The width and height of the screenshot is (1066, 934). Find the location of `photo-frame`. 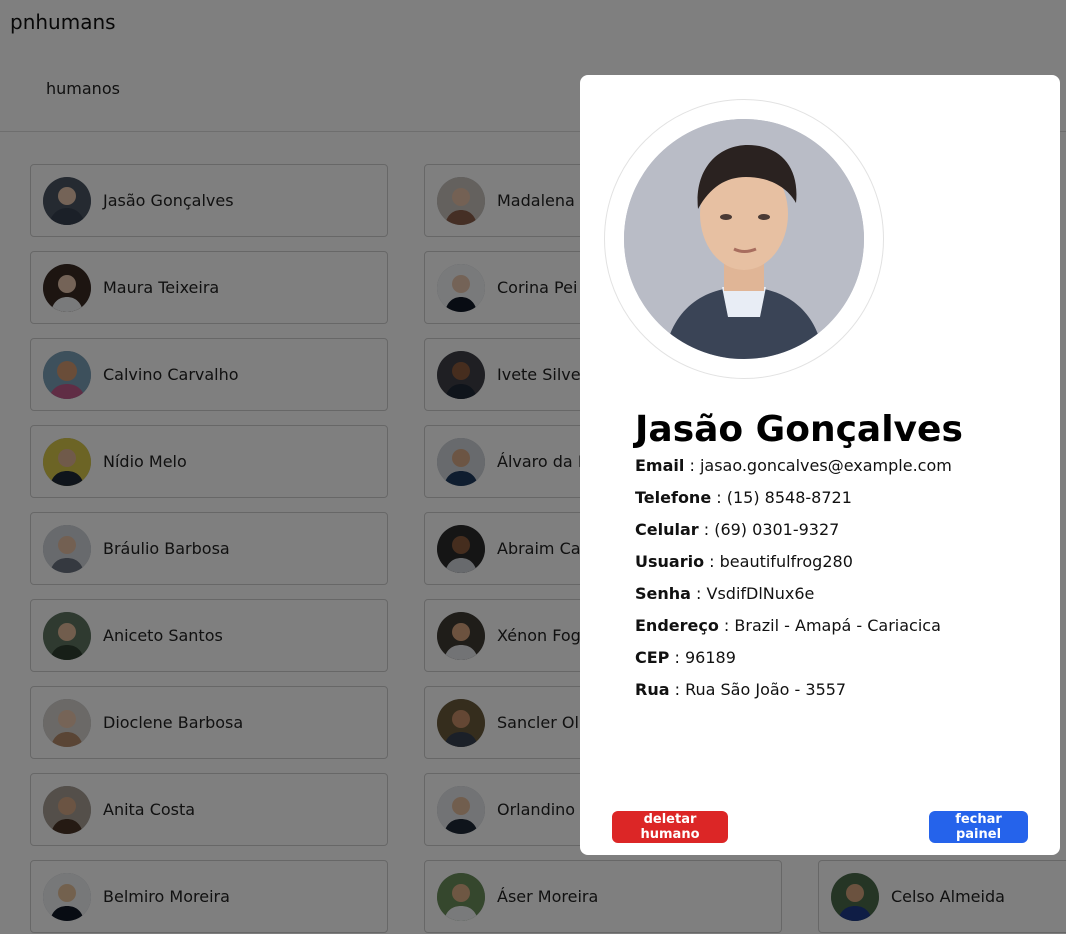

photo-frame is located at coordinates (744, 239).